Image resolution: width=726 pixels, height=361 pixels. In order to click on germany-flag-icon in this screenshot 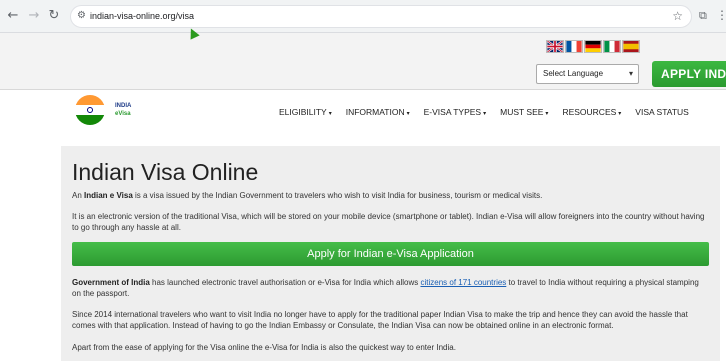, I will do `click(593, 46)`.